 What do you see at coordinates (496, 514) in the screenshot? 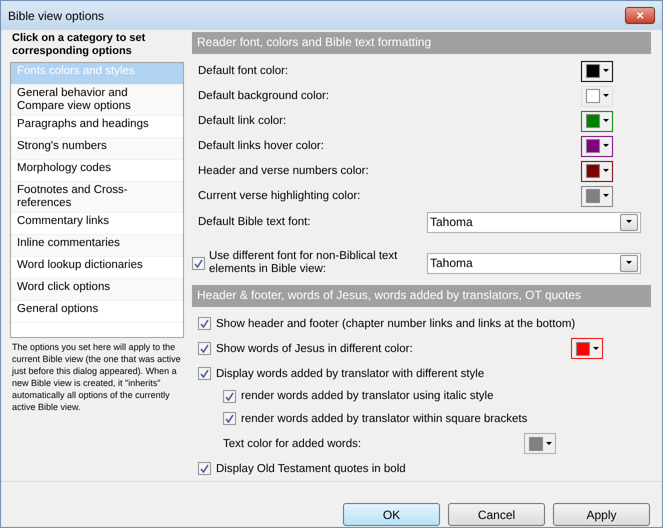
I see `dialog-button: Cancel` at bounding box center [496, 514].